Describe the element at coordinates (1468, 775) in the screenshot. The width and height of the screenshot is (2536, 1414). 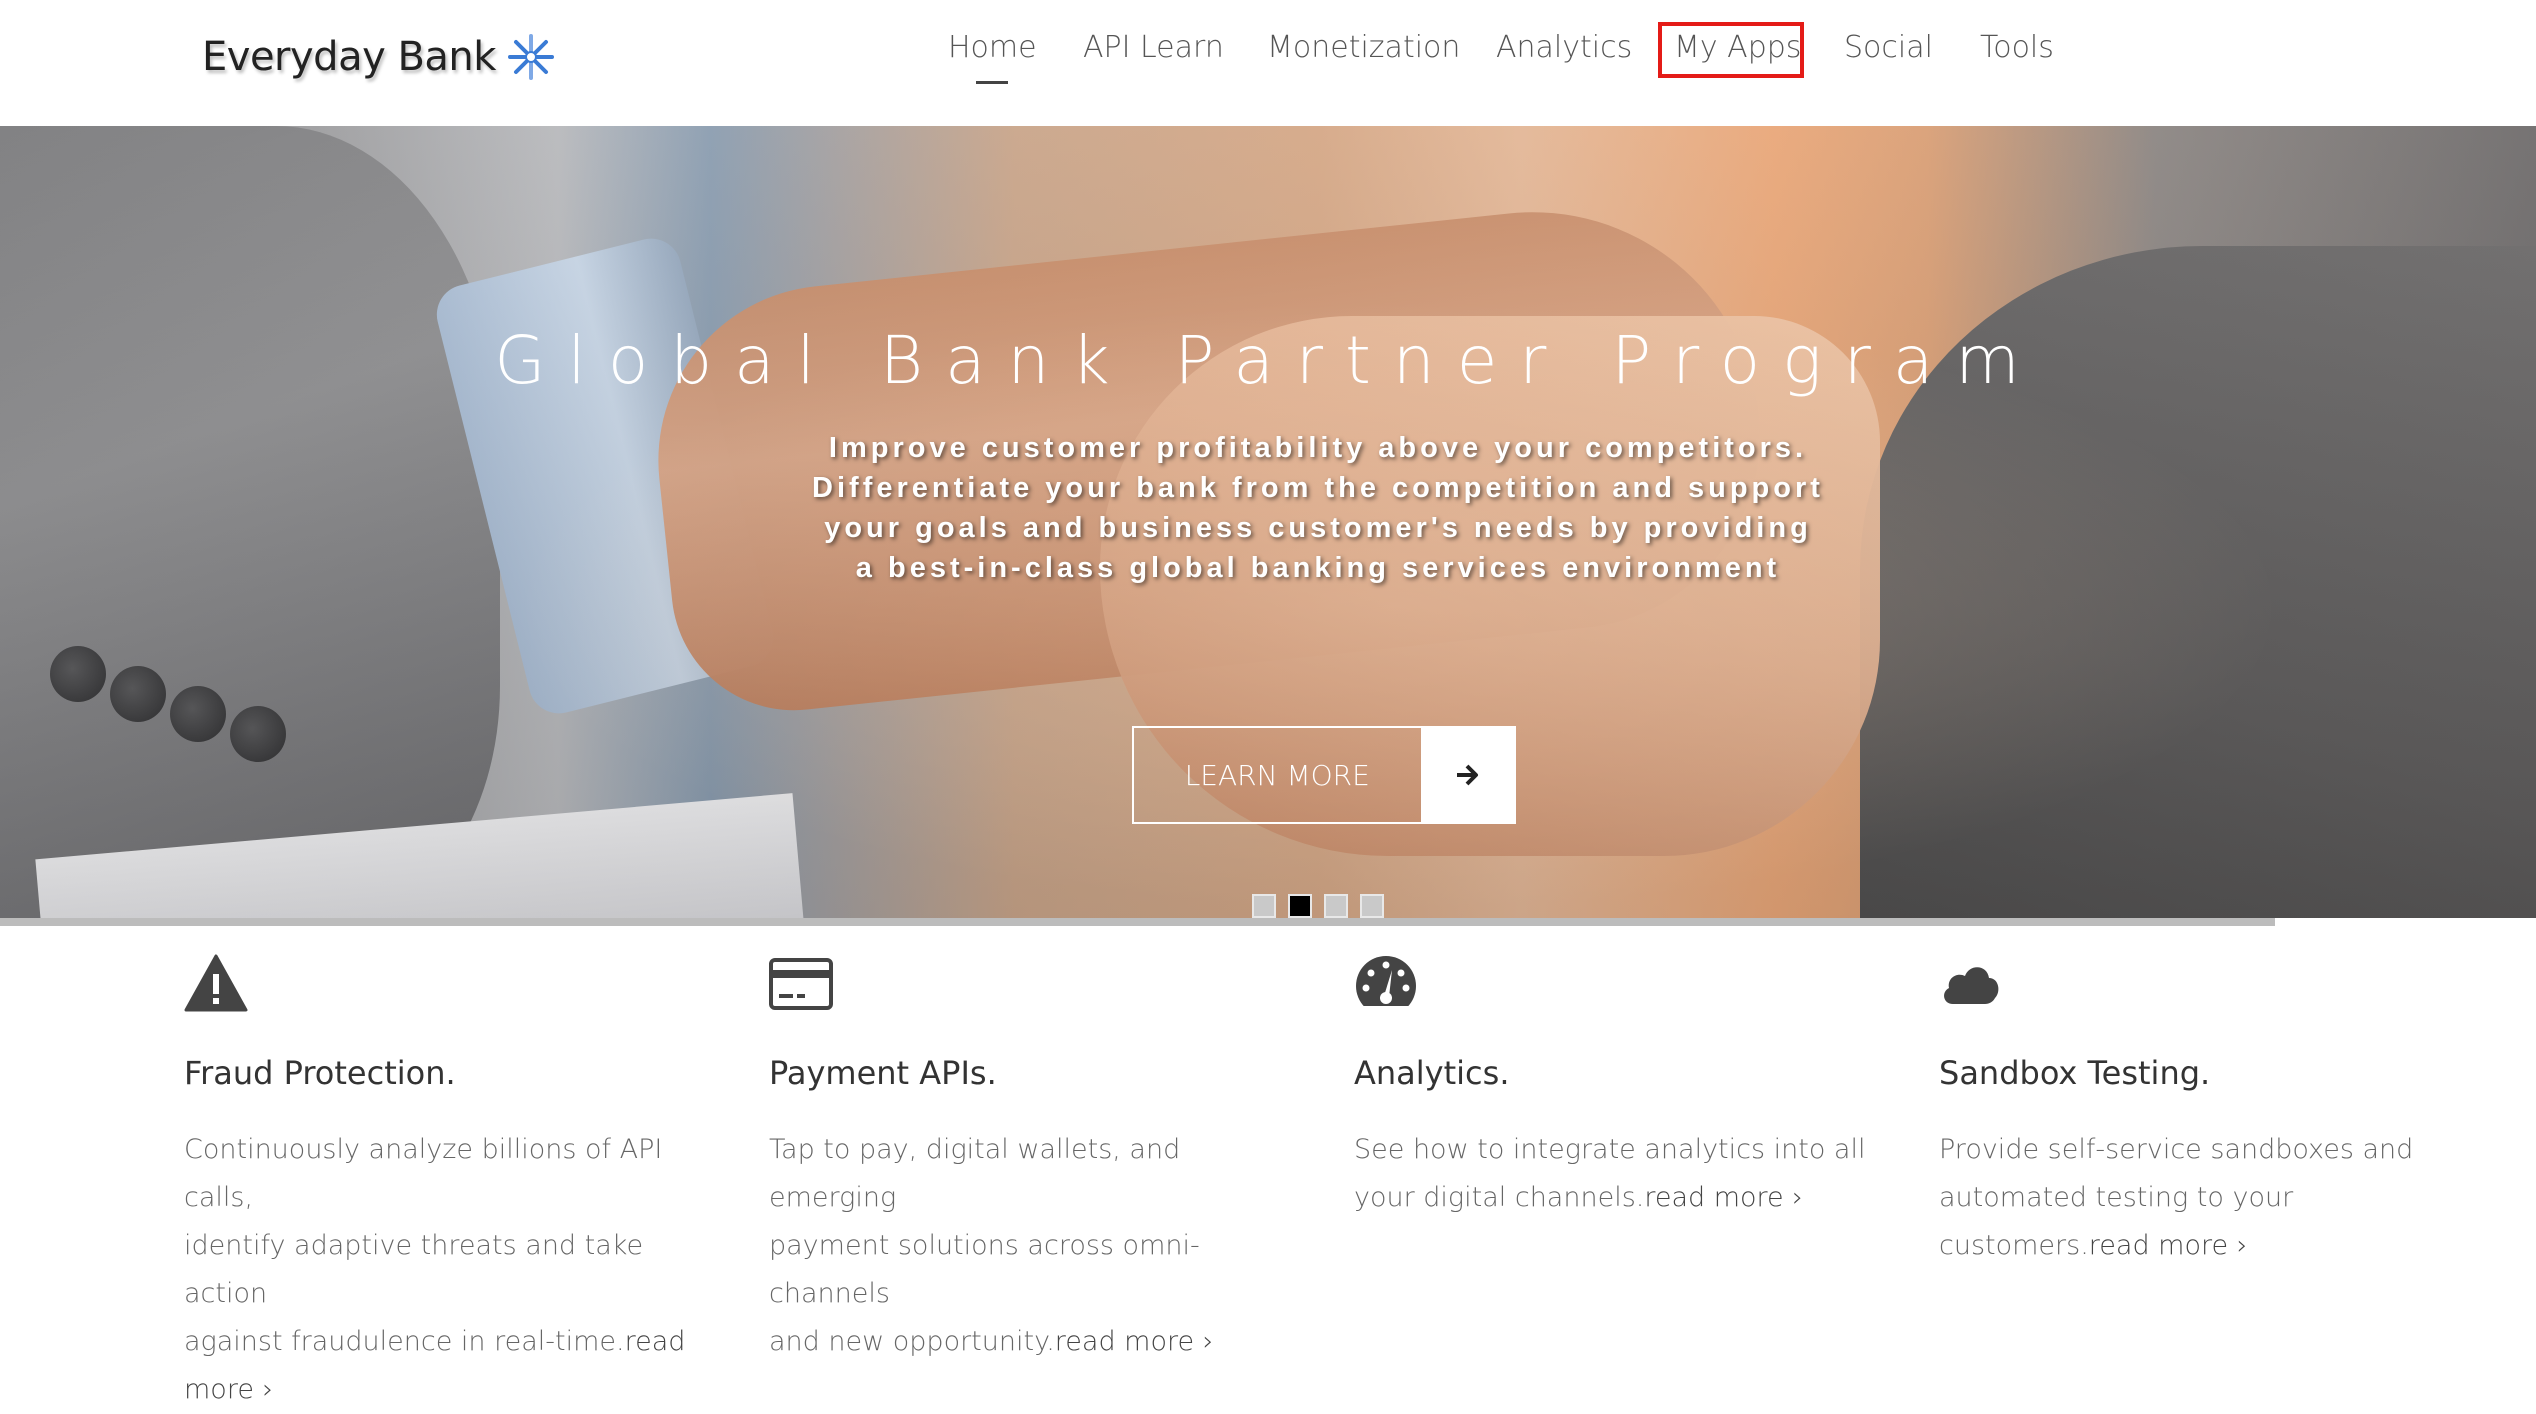
I see `arrow-right-icon` at that location.